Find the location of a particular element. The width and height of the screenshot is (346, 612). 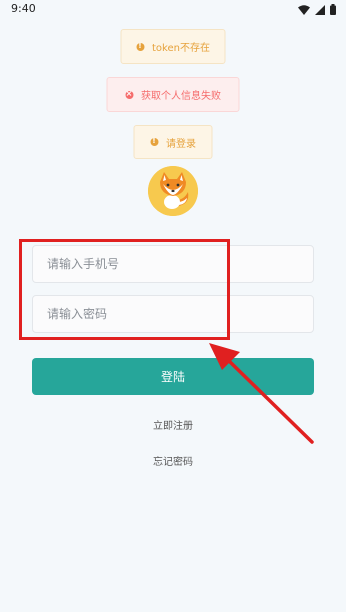

login-button: 登陆 is located at coordinates (173, 376).